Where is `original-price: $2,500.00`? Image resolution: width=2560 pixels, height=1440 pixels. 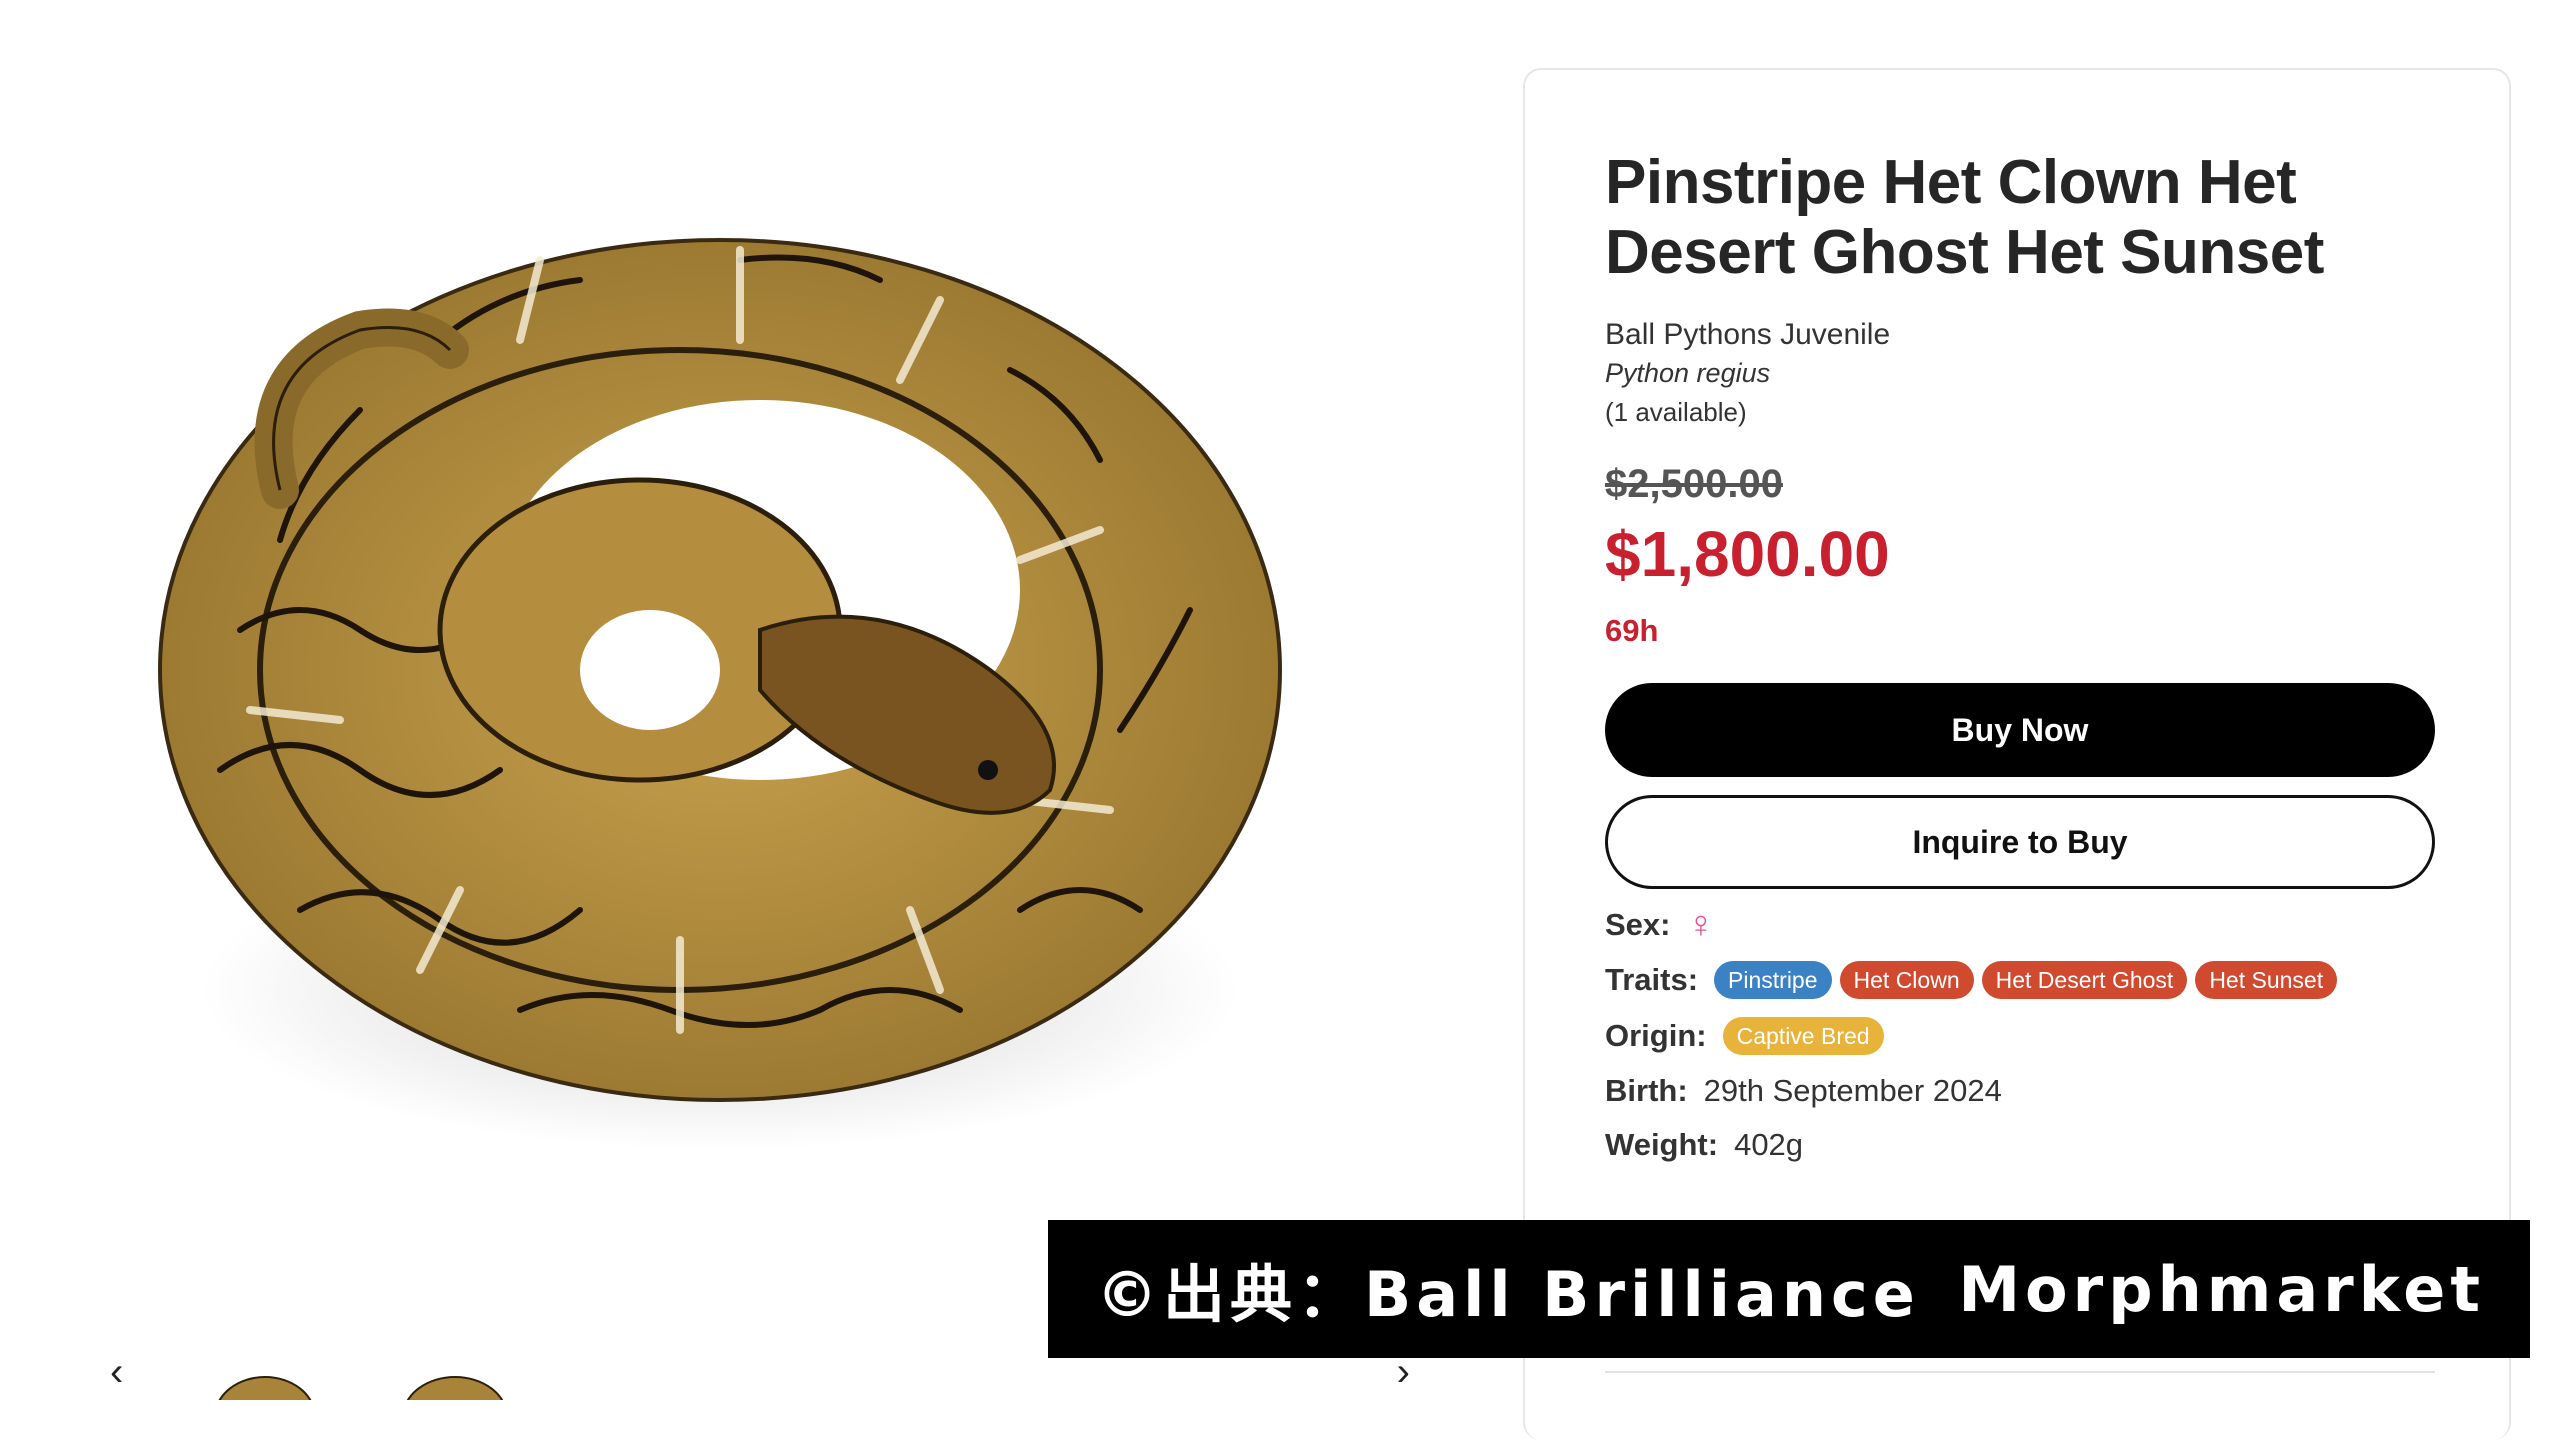 original-price: $2,500.00 is located at coordinates (1694, 484).